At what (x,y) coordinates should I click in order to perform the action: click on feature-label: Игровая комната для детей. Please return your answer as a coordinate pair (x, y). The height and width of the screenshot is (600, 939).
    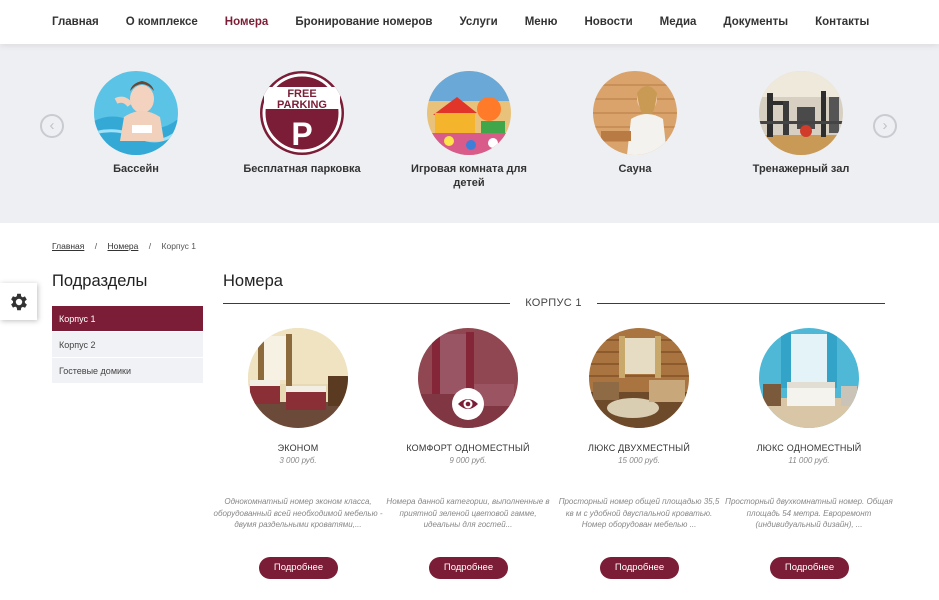
    Looking at the image, I should click on (469, 176).